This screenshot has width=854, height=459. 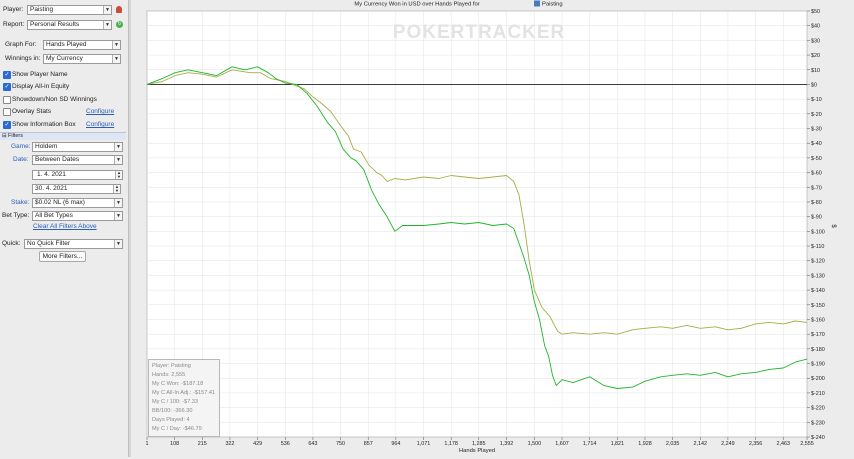 What do you see at coordinates (100, 112) in the screenshot?
I see `overlay-stats-configure-link: Configure` at bounding box center [100, 112].